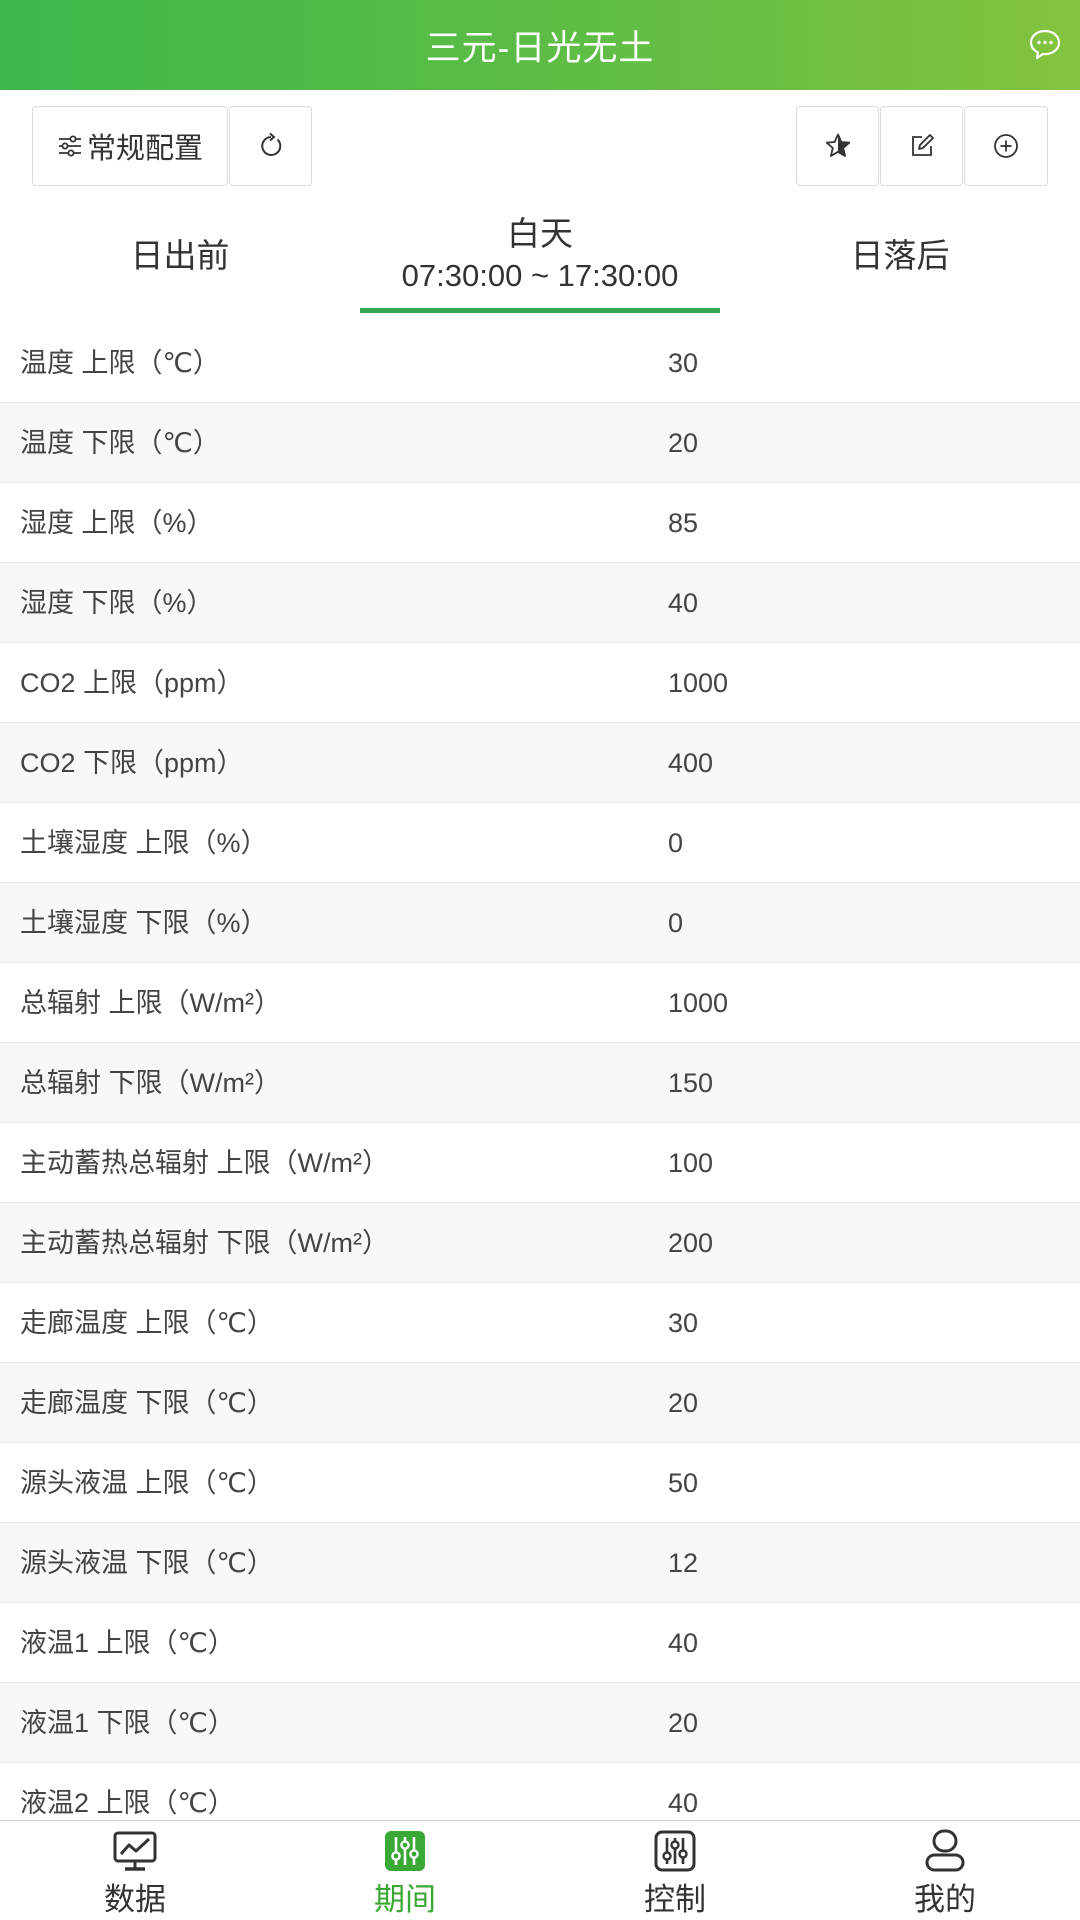 The image size is (1080, 1920). I want to click on page-title: 三元-日光无土, so click(540, 48).